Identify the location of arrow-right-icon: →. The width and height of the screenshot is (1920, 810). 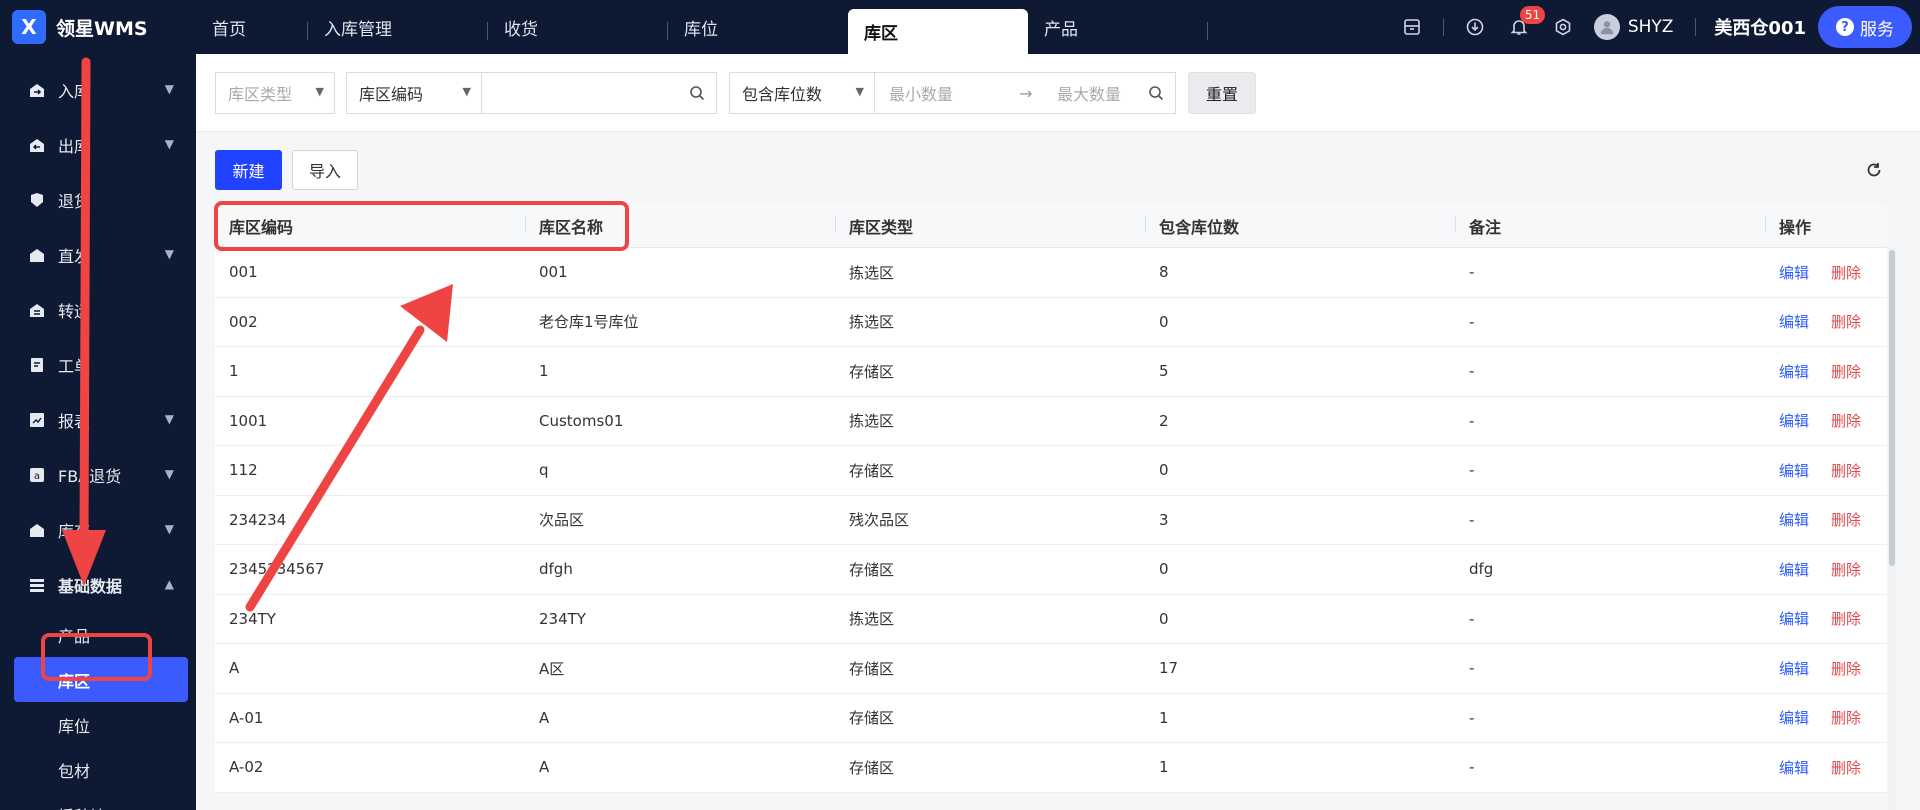
(1026, 93).